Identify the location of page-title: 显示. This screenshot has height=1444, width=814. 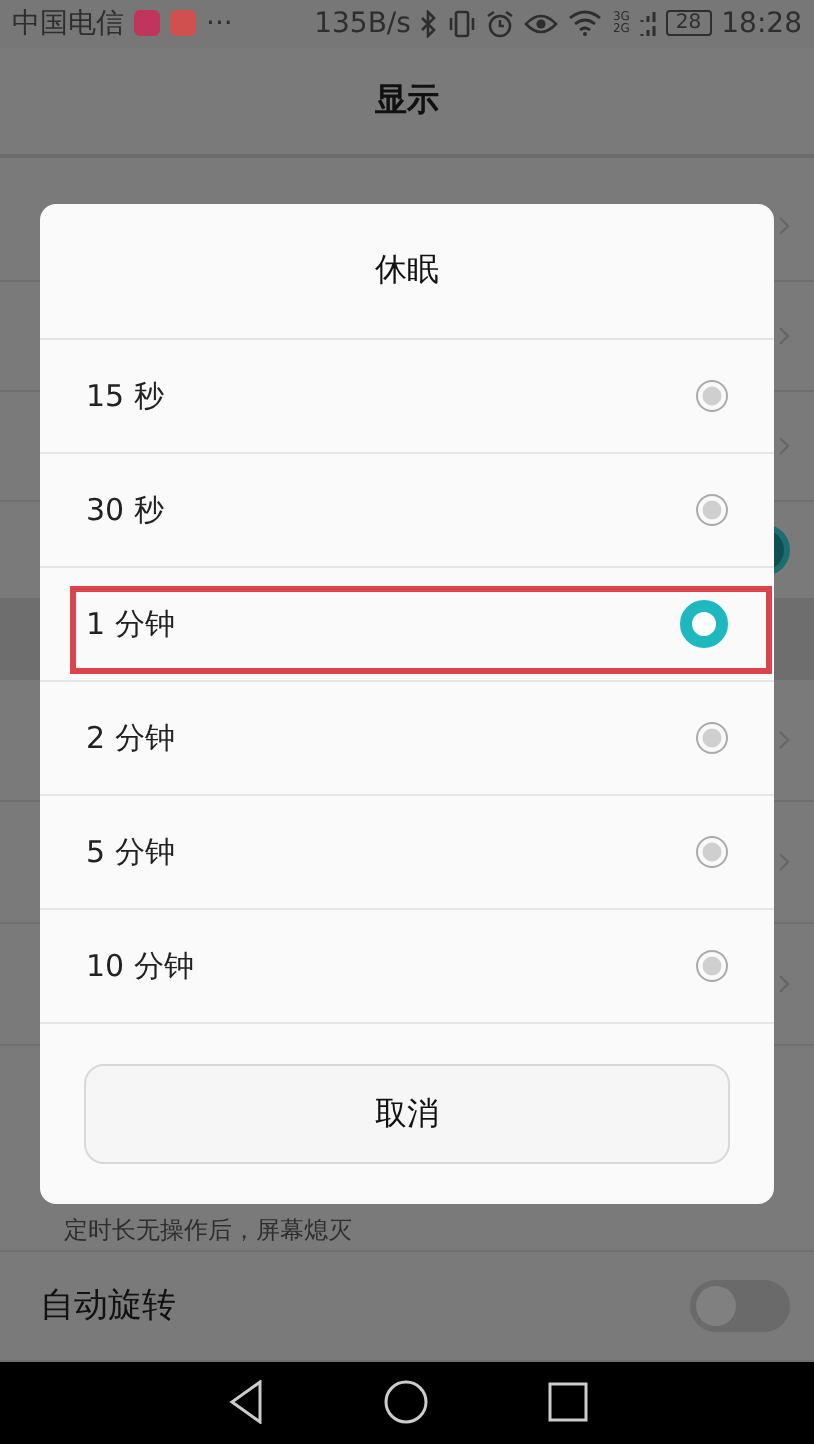
(407, 100).